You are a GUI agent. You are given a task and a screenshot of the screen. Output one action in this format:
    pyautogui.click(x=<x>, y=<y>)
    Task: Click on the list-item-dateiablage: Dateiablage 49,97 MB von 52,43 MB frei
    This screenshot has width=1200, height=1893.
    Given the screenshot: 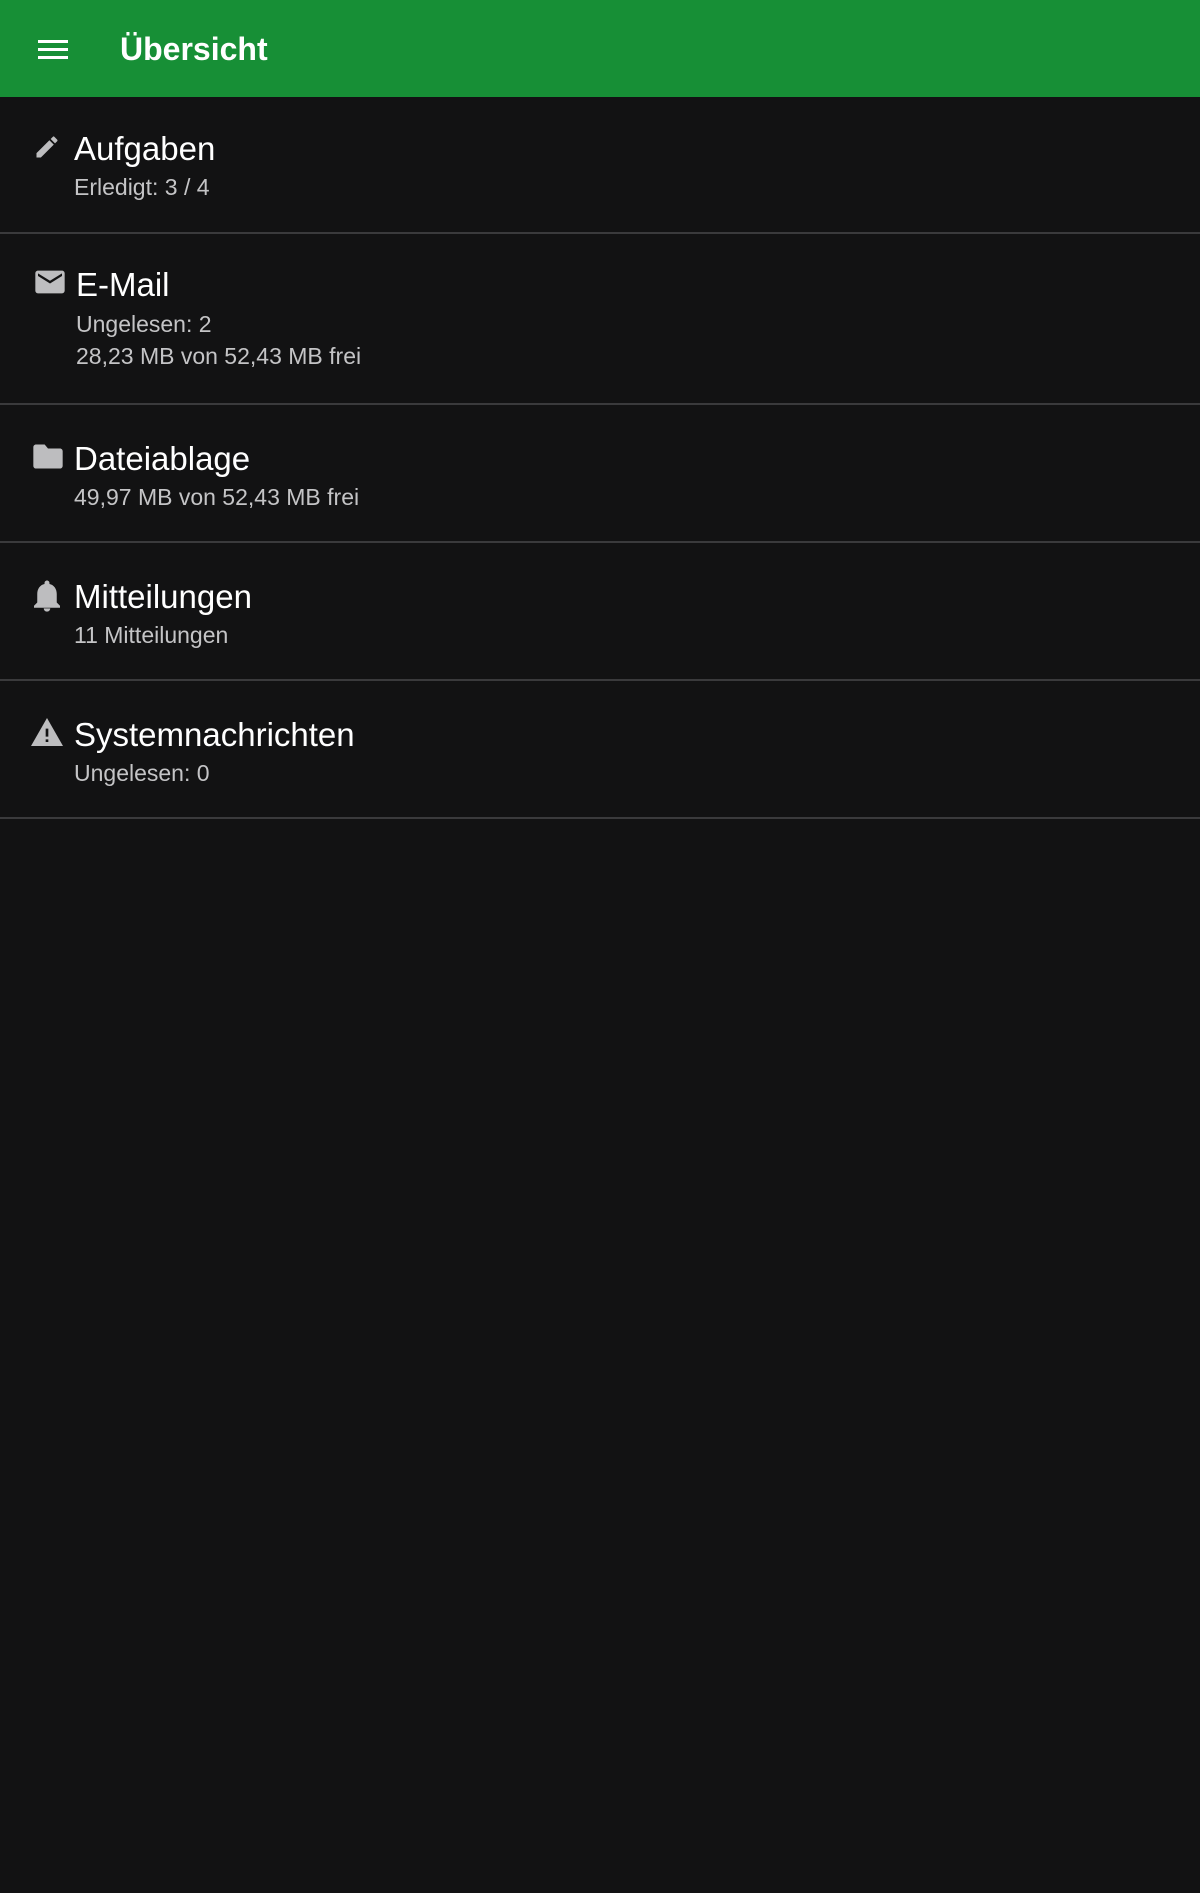 What is the action you would take?
    pyautogui.click(x=600, y=474)
    